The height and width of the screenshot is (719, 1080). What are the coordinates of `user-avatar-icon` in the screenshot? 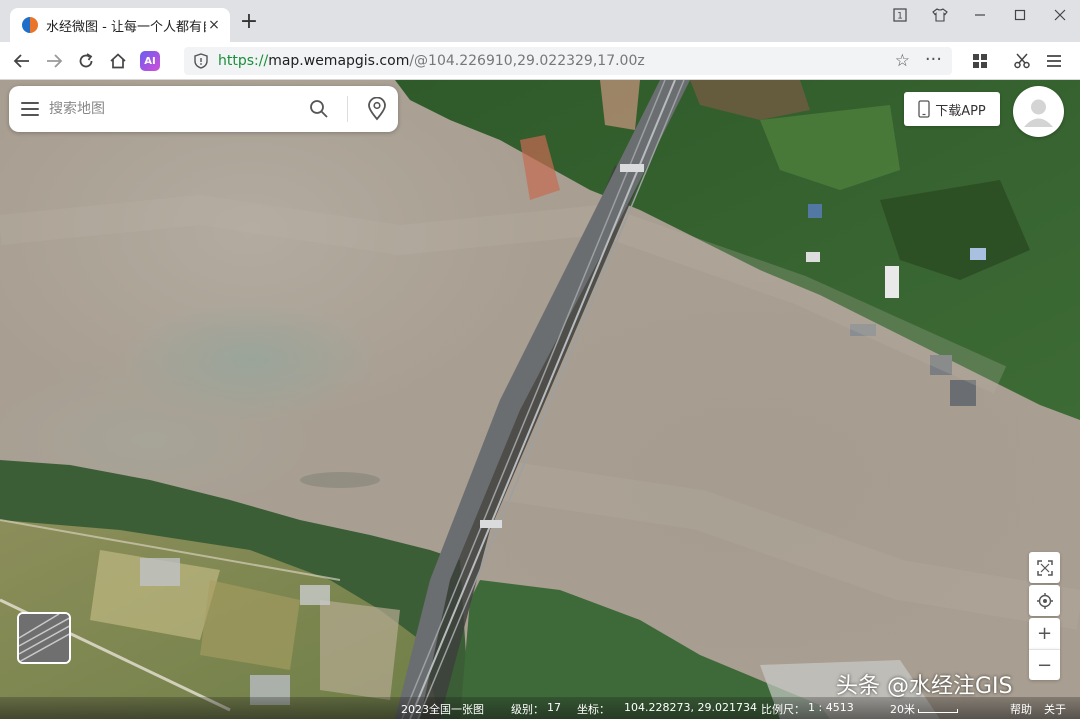 It's located at (1038, 113).